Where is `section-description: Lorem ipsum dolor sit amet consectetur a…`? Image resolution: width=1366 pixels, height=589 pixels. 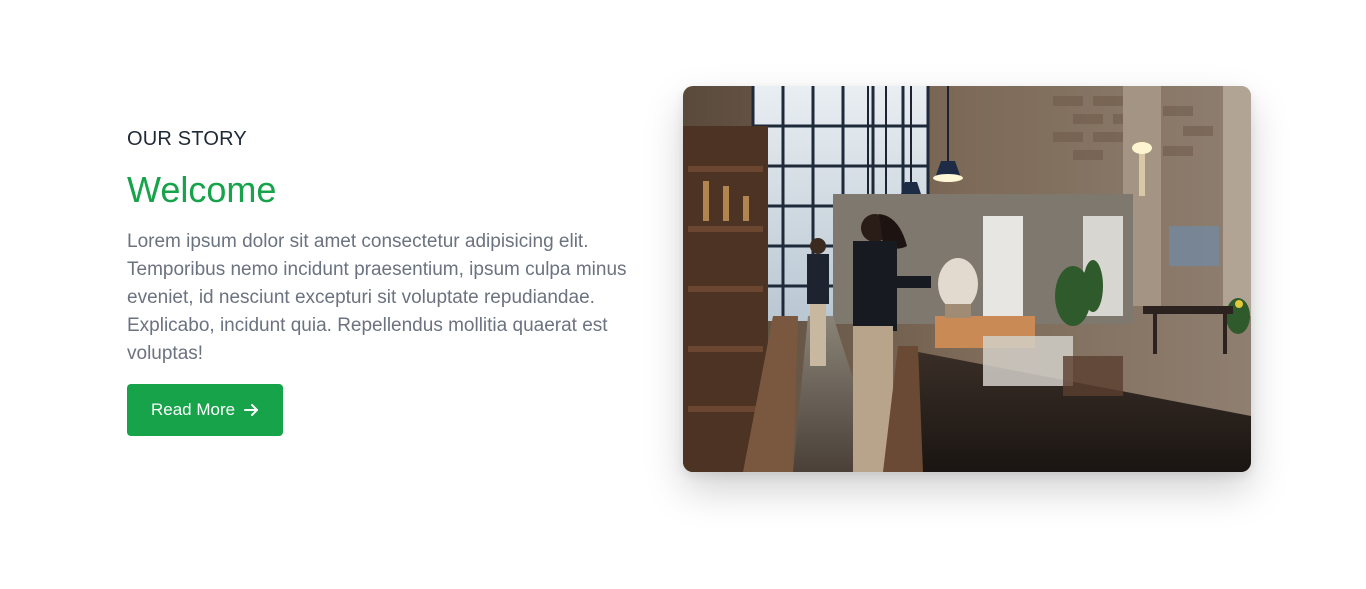
section-description: Lorem ipsum dolor sit amet consectetur a… is located at coordinates (377, 297).